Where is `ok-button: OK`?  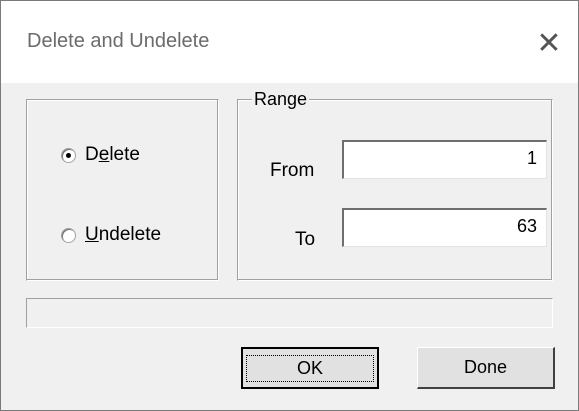
ok-button: OK is located at coordinates (310, 368).